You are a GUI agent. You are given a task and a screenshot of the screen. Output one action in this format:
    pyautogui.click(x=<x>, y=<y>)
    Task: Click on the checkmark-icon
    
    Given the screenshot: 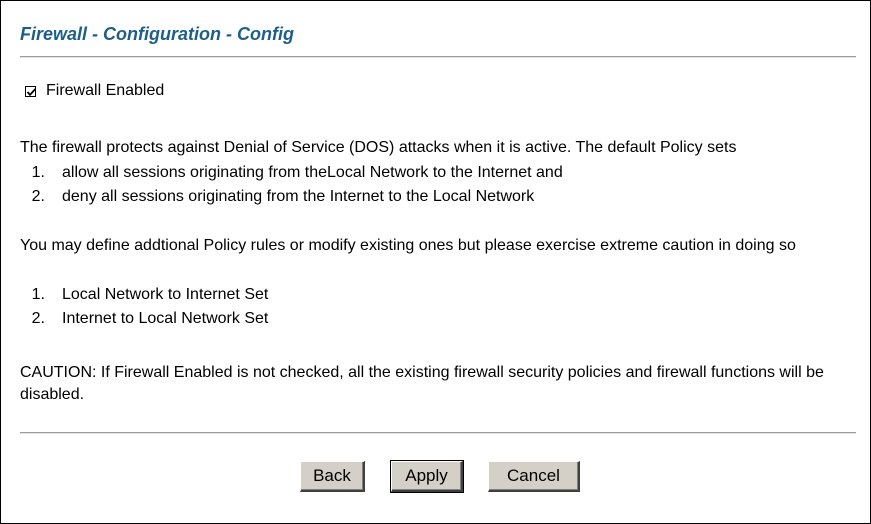 What is the action you would take?
    pyautogui.click(x=31, y=91)
    